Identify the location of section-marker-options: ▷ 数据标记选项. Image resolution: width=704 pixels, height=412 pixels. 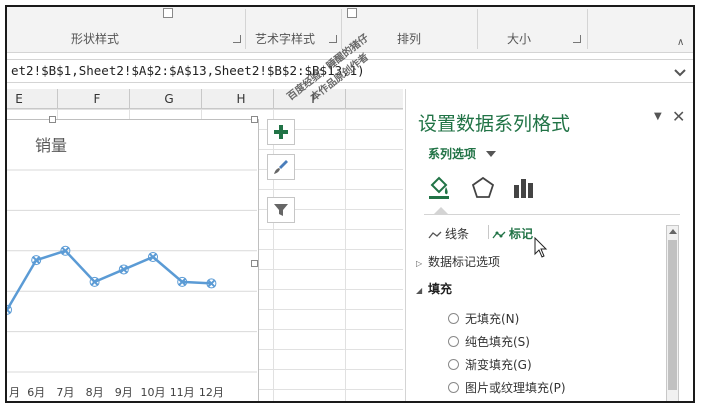
(458, 261).